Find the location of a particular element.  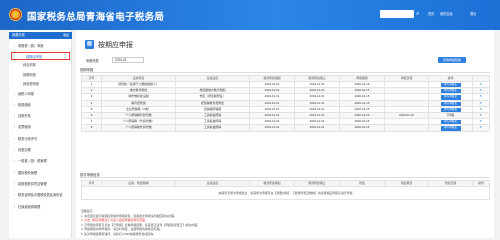

home-link: 首页 is located at coordinates (431, 13).